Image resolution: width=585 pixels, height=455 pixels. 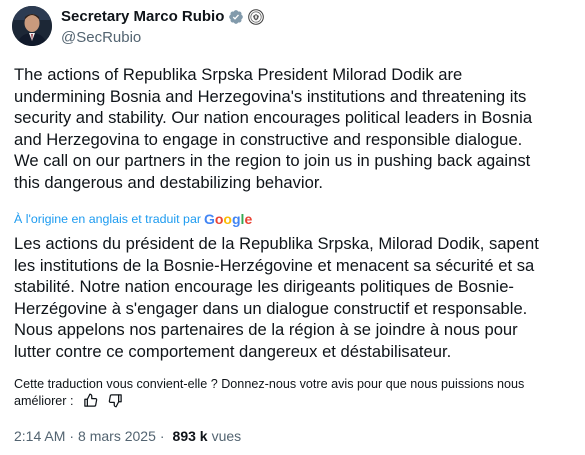 I want to click on thumbs-up-icon, so click(x=90, y=400).